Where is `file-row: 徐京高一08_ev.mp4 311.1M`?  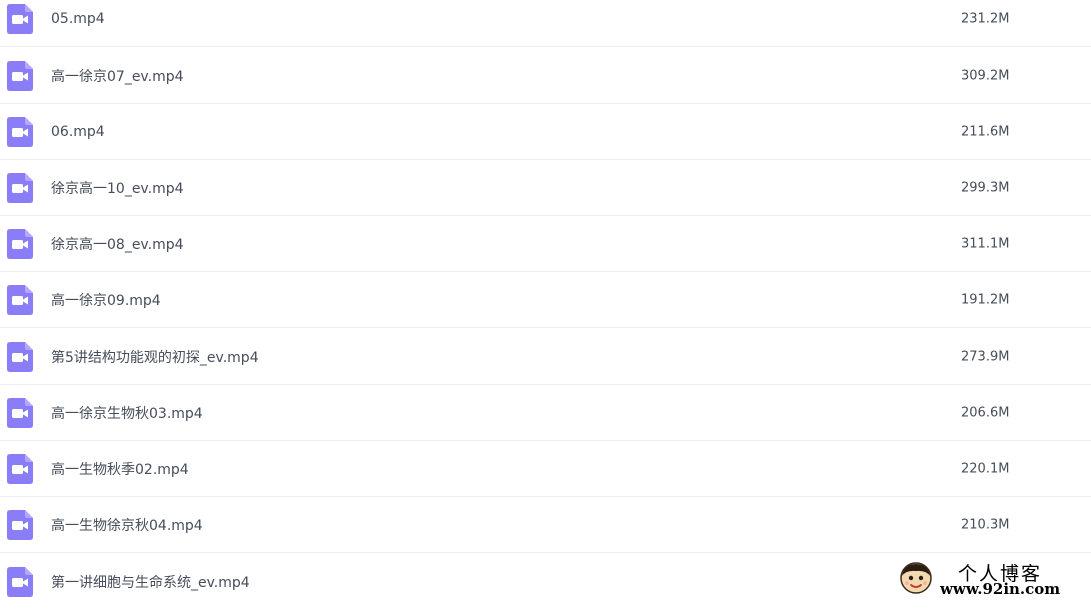 file-row: 徐京高一08_ev.mp4 311.1M is located at coordinates (545, 244).